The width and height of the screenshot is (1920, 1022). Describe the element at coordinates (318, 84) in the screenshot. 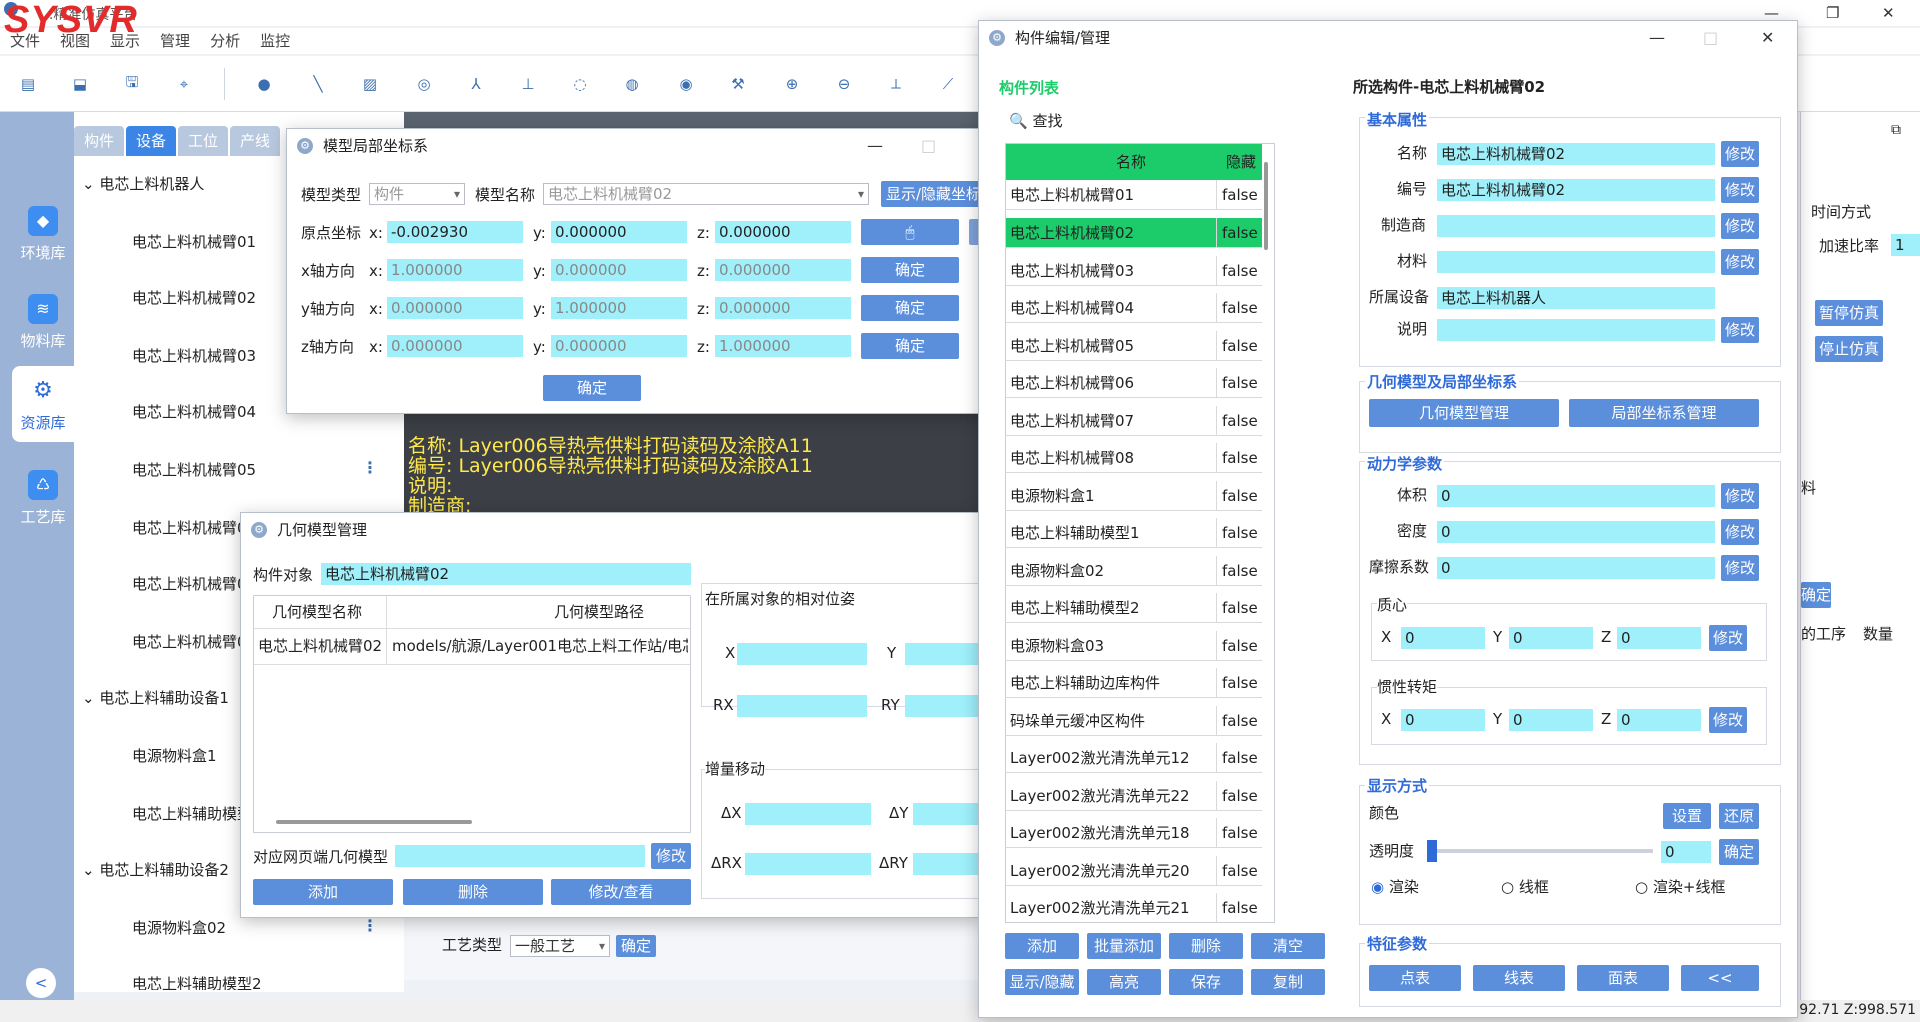

I see `line-icon: ╲` at that location.